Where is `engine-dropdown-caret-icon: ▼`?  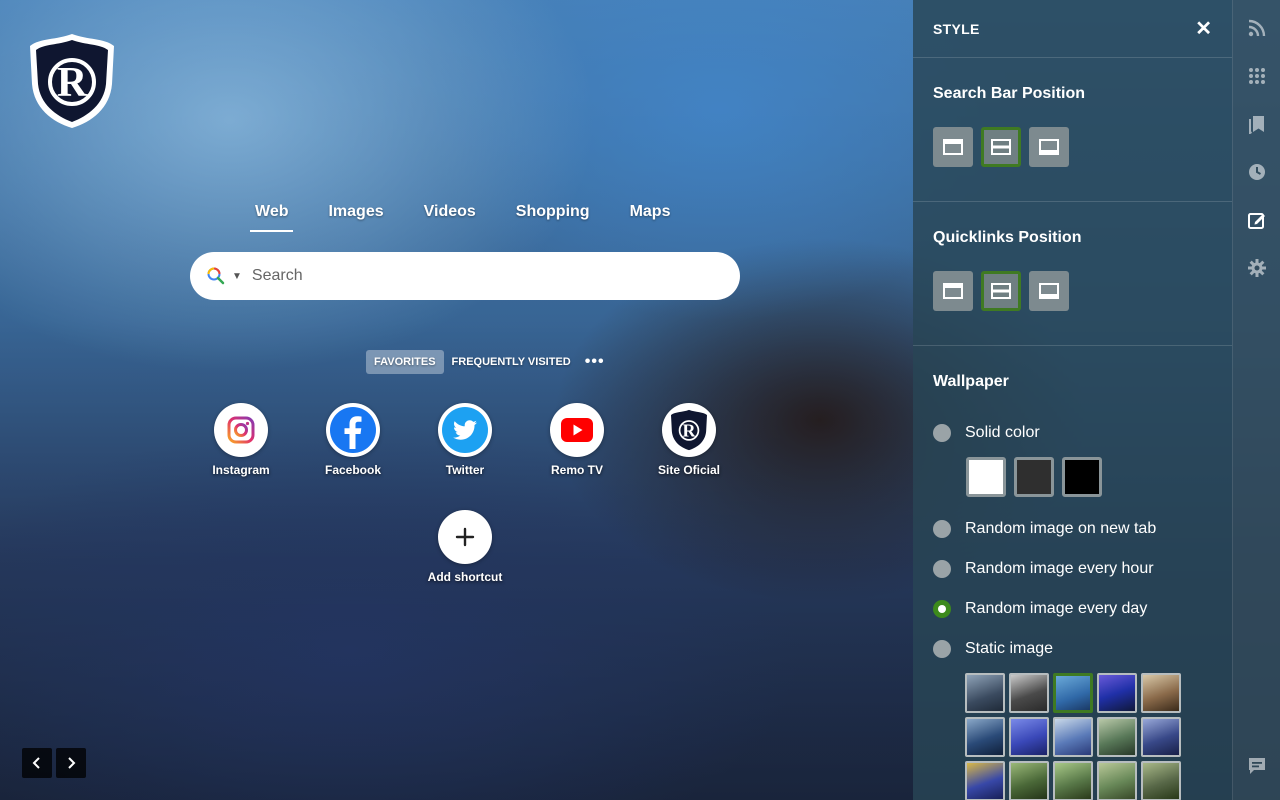
engine-dropdown-caret-icon: ▼ is located at coordinates (237, 276).